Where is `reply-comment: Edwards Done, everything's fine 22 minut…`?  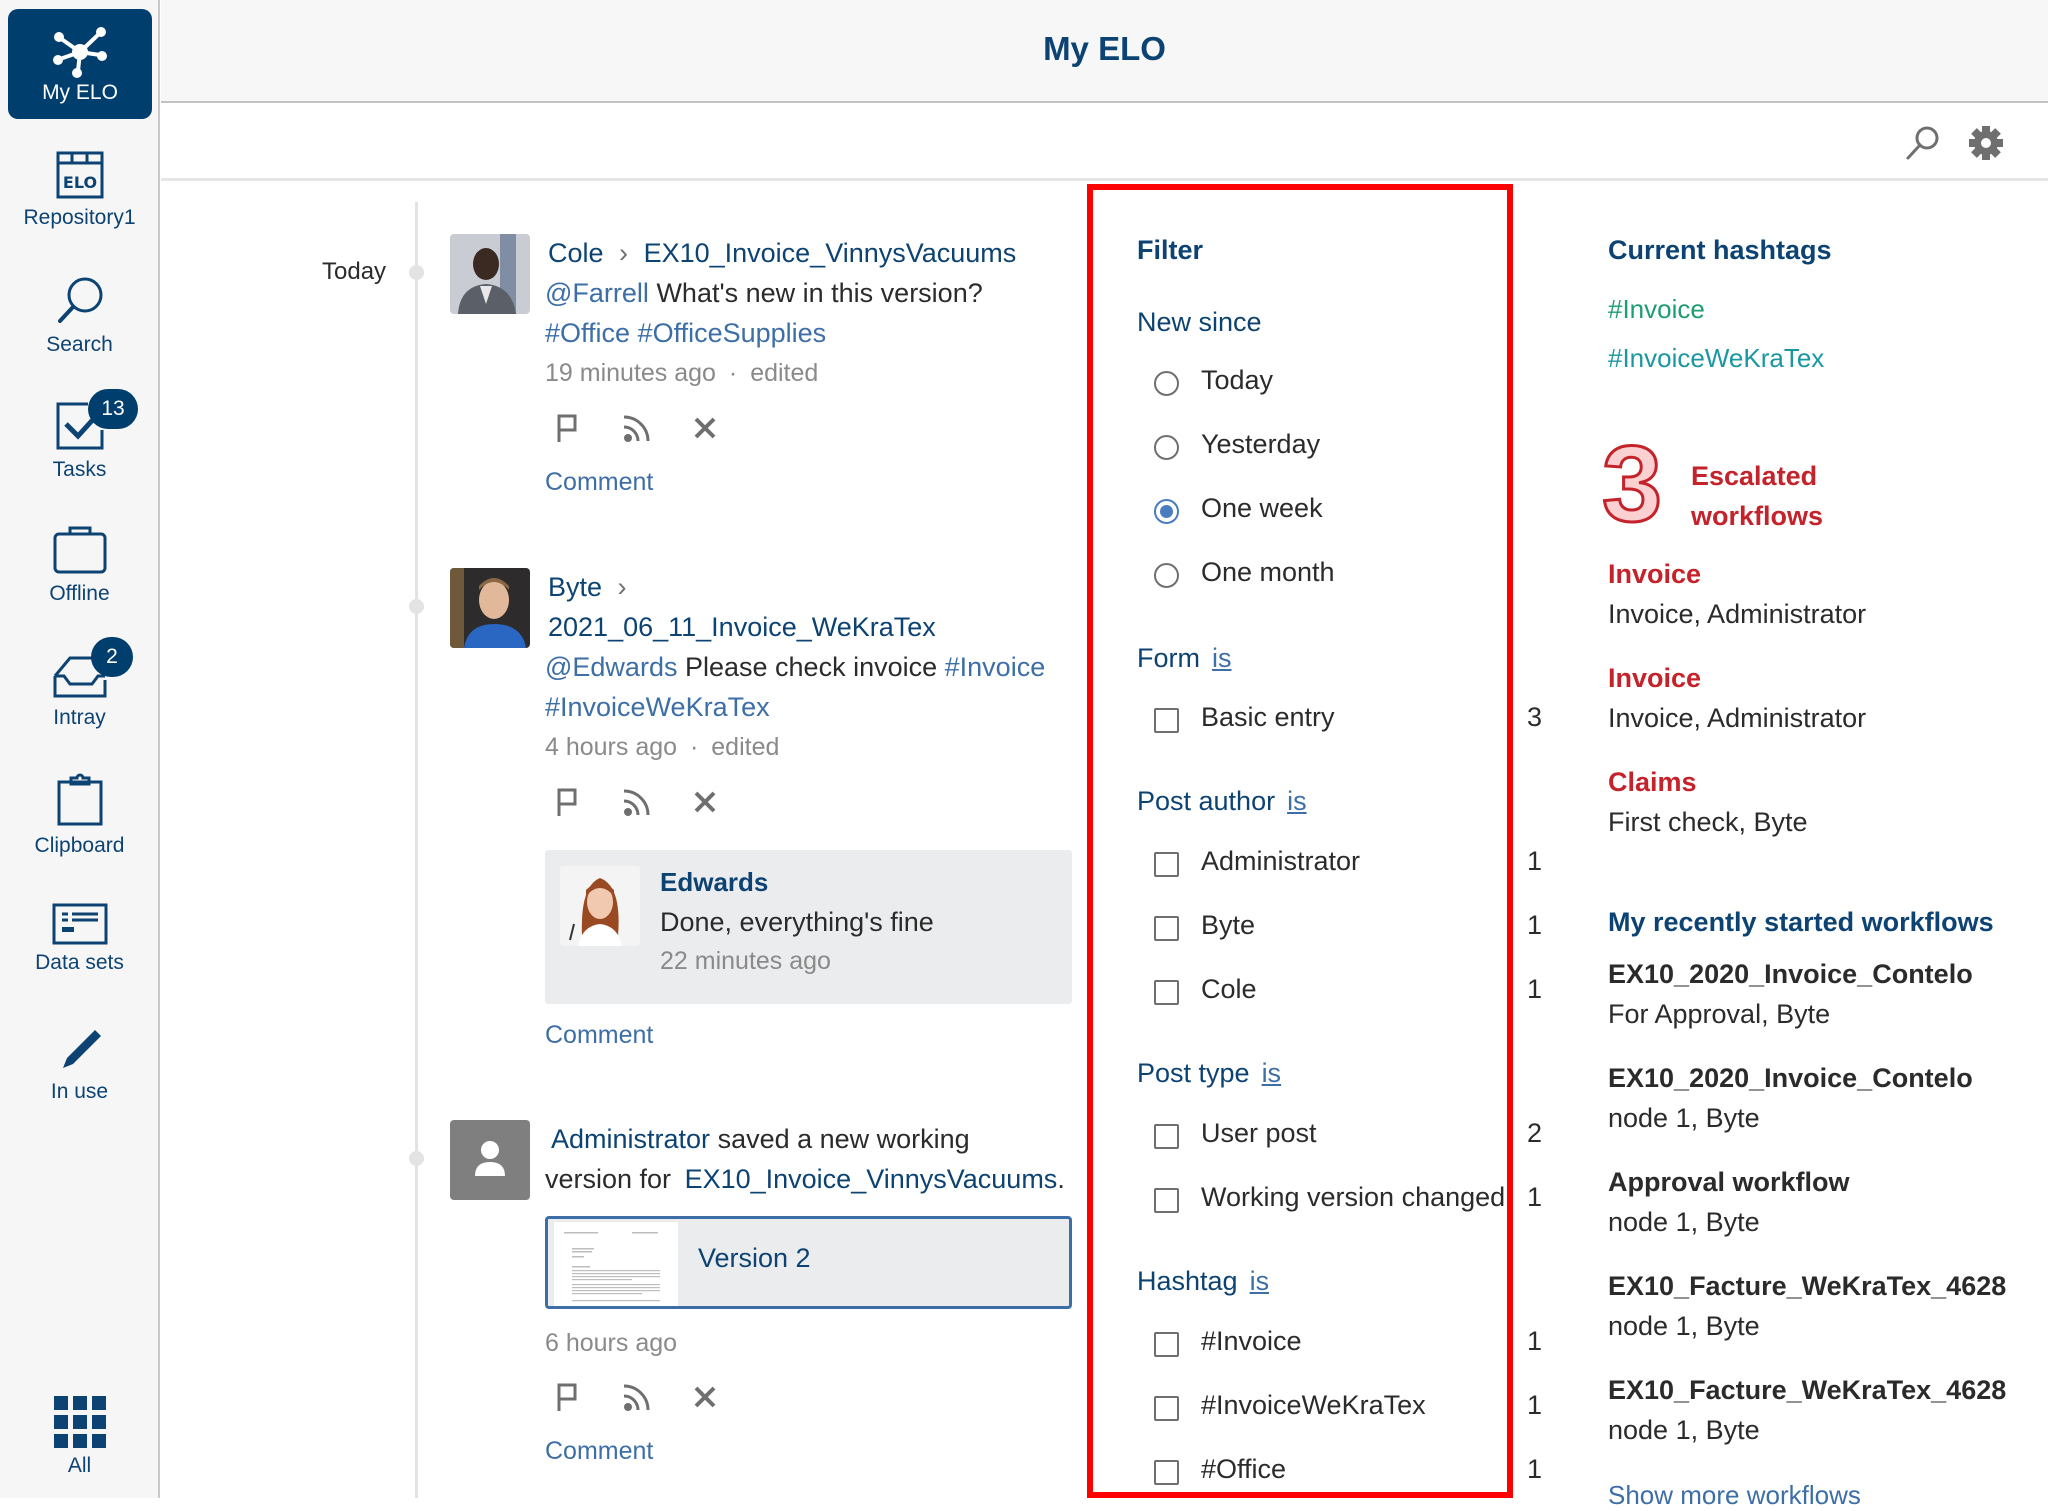 reply-comment: Edwards Done, everything's fine 22 minut… is located at coordinates (808, 927).